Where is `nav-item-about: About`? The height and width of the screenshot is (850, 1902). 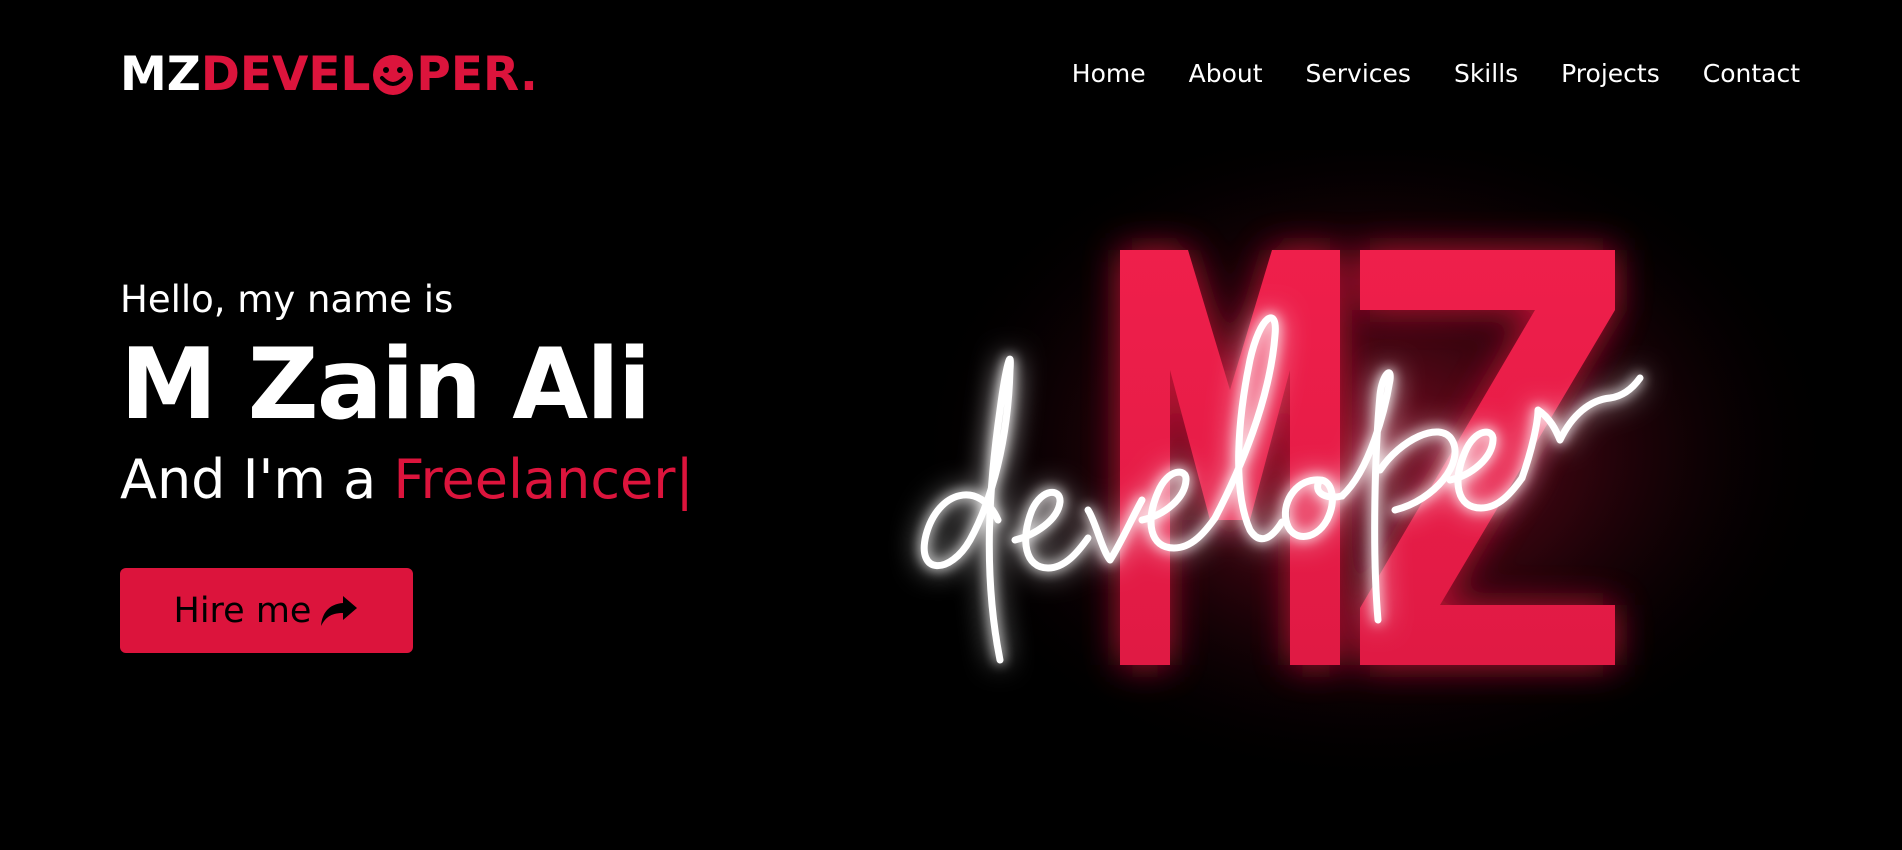
nav-item-about: About is located at coordinates (1226, 74).